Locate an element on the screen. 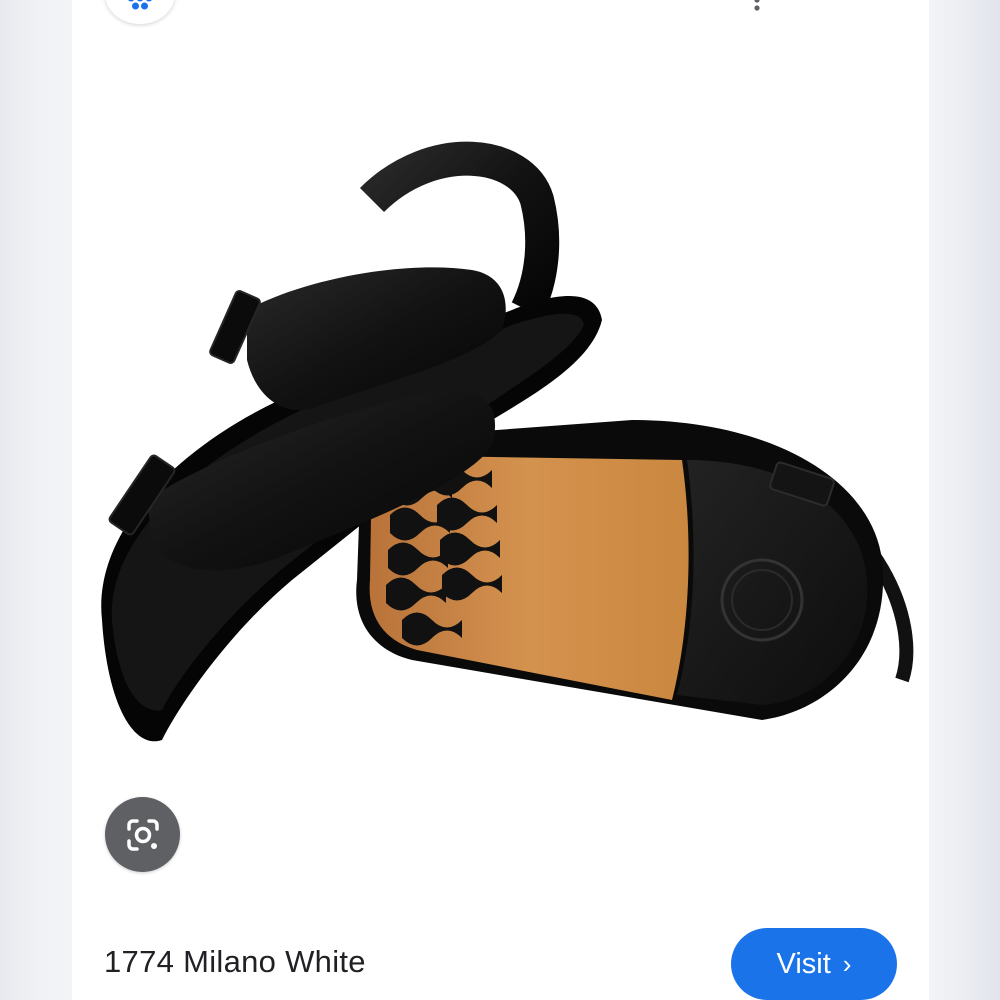  visit-button-label: Visit is located at coordinates (803, 963).